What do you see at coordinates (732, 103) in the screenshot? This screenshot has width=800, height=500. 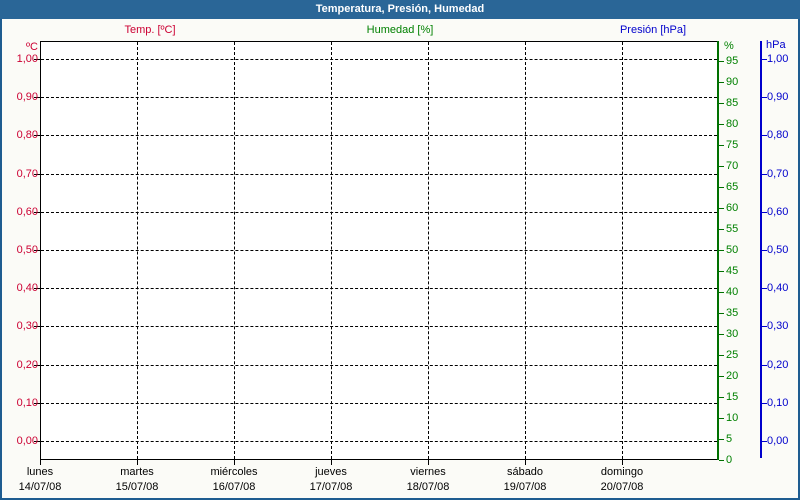 I see `humidity-tick-label: 85` at bounding box center [732, 103].